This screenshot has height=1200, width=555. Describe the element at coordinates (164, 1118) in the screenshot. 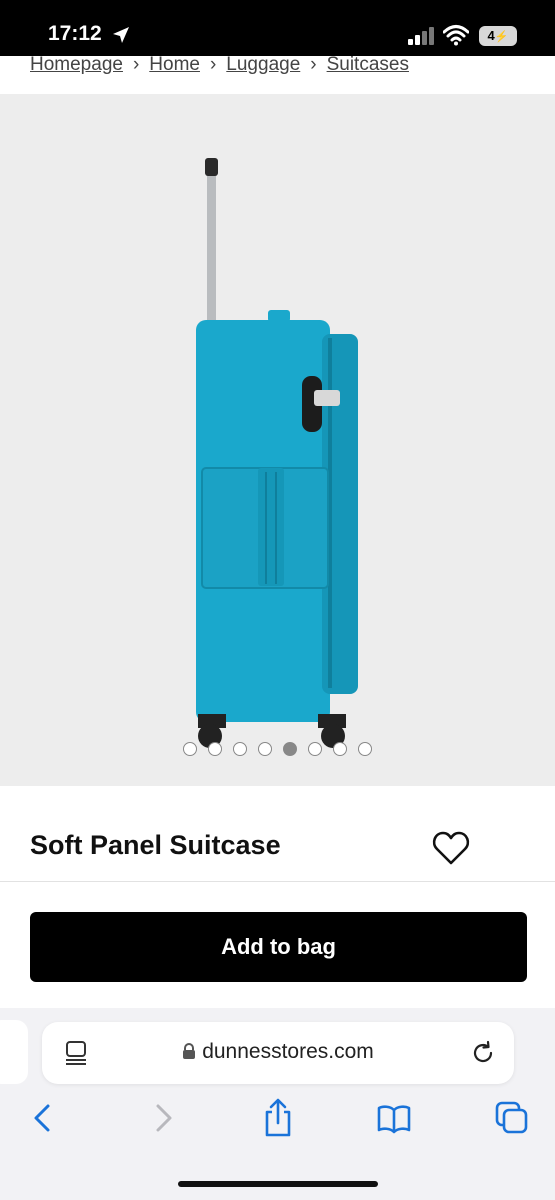

I see `chevron-right-icon` at that location.